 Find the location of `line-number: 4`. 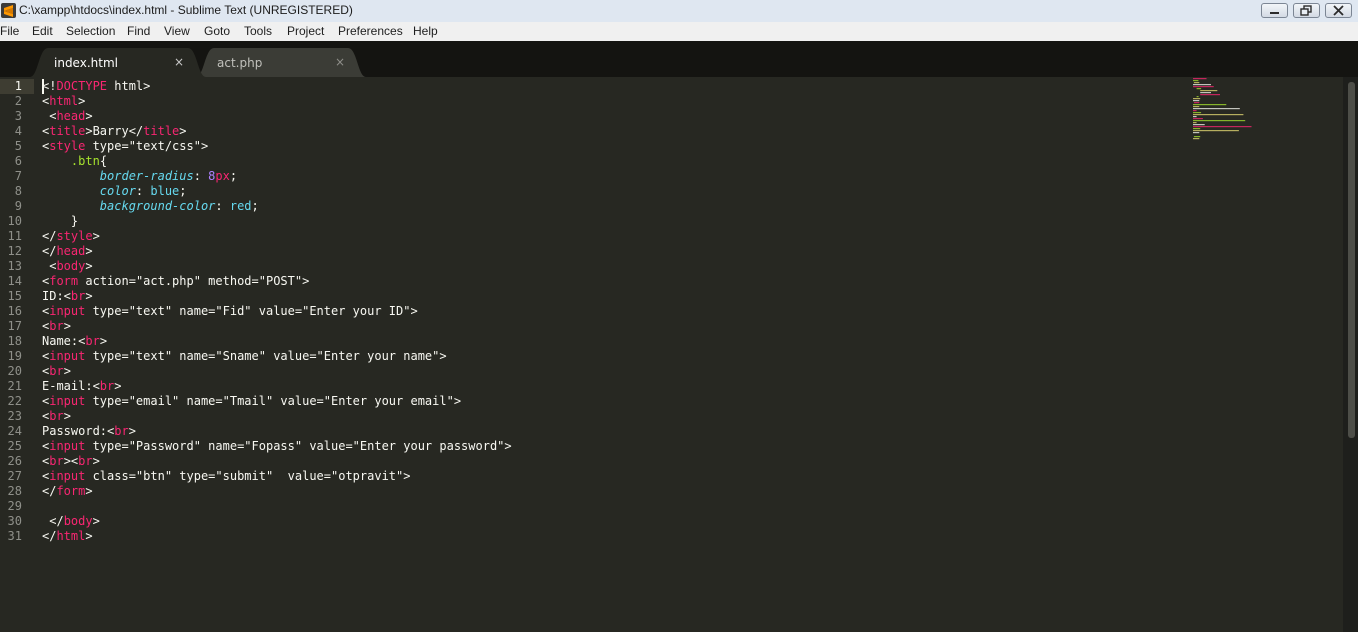

line-number: 4 is located at coordinates (18, 131).